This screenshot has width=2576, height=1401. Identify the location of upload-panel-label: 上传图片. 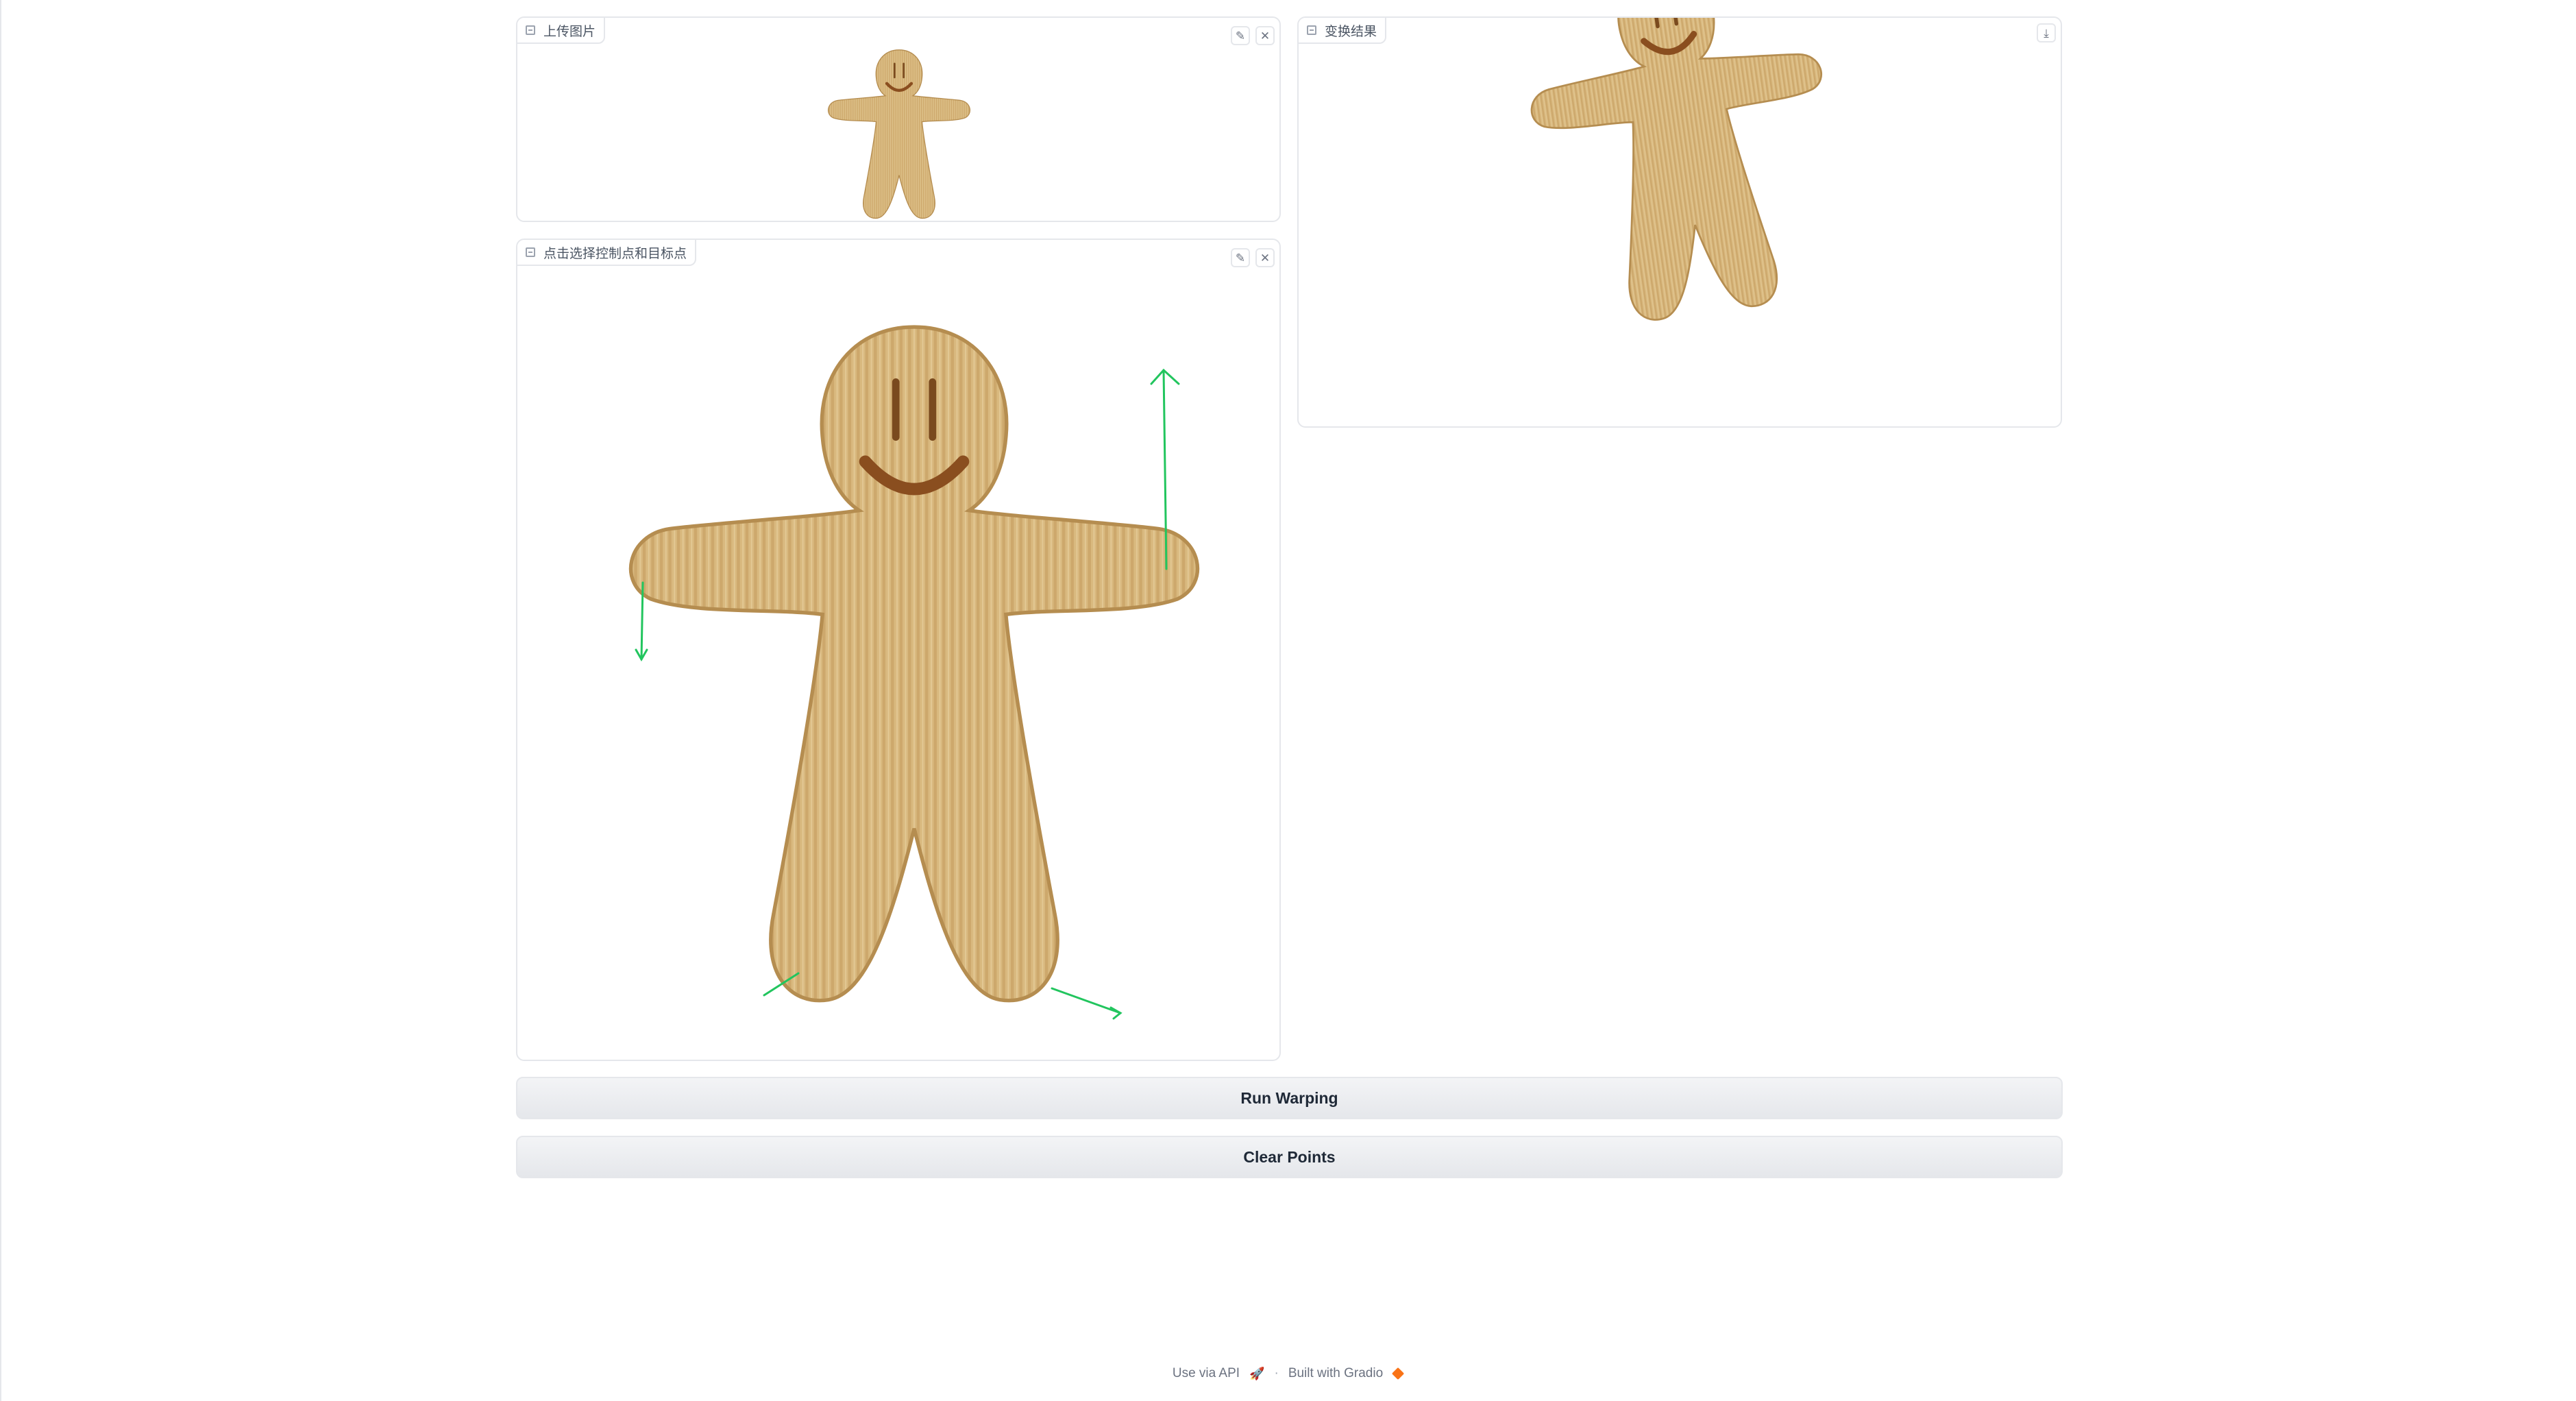
(562, 31).